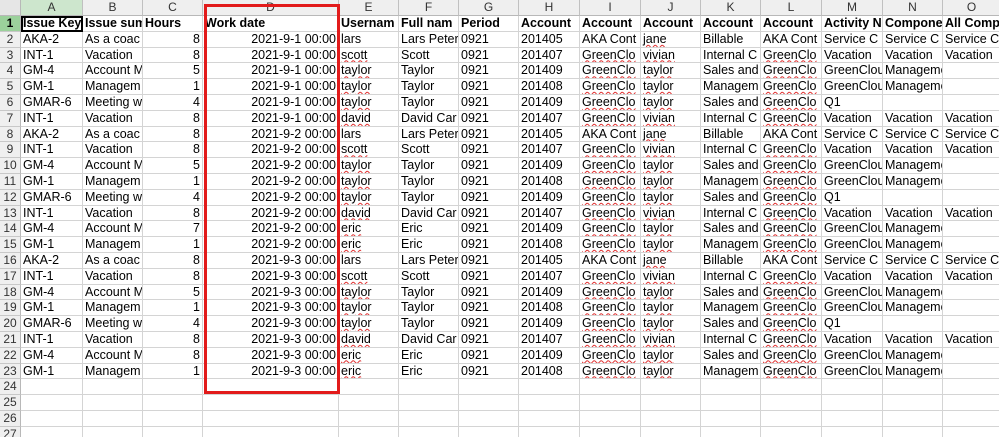 Image resolution: width=999 pixels, height=437 pixels. I want to click on table-cell: Lars Peter, so click(429, 260).